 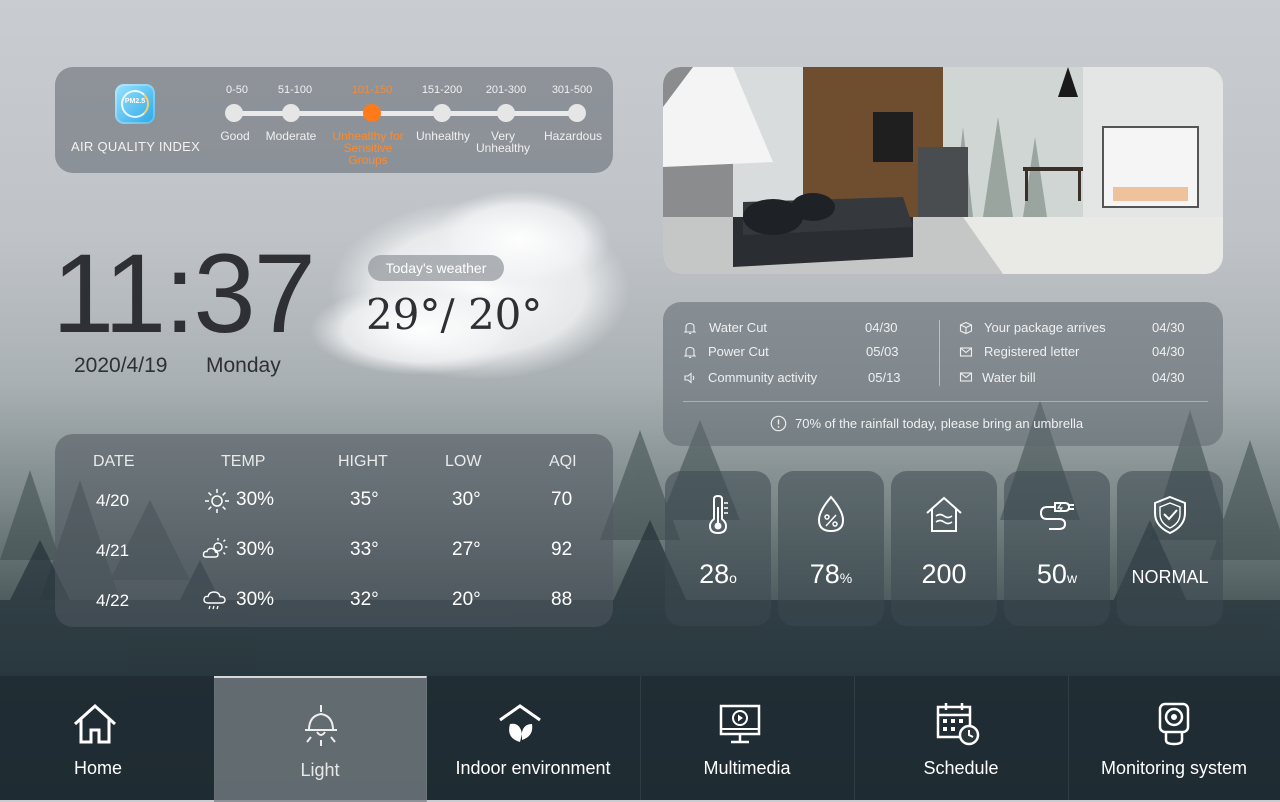 I want to click on info-icon, so click(x=778, y=423).